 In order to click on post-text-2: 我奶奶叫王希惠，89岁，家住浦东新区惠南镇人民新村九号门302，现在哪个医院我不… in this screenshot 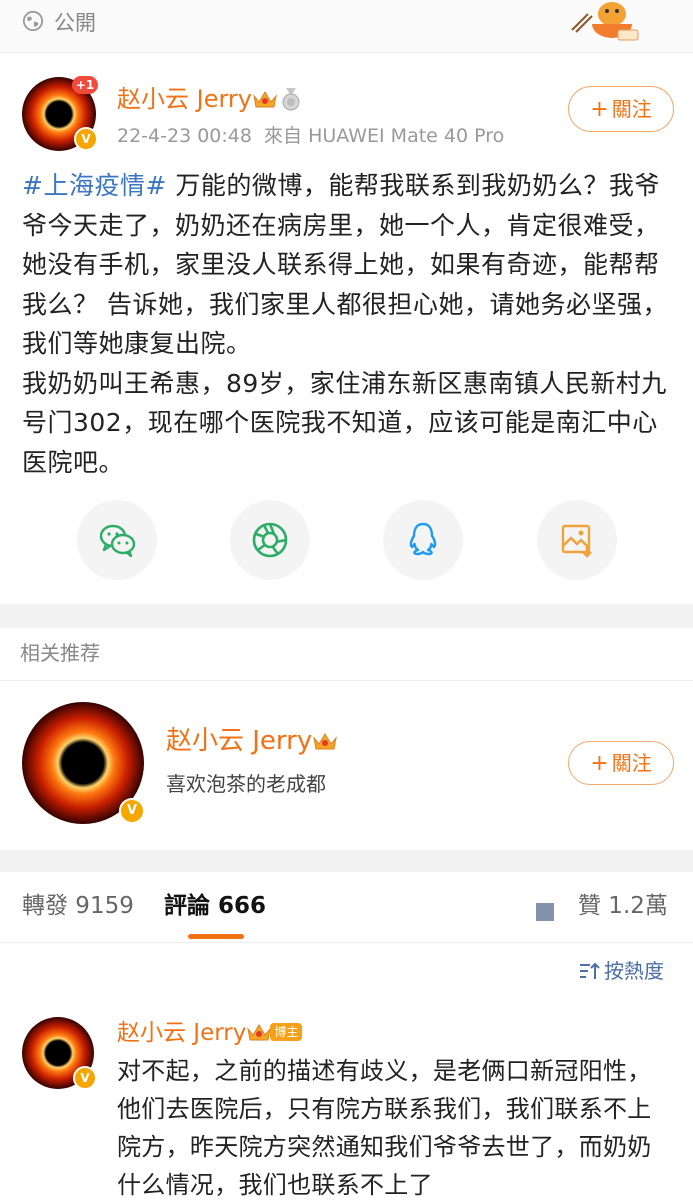, I will do `click(344, 422)`.